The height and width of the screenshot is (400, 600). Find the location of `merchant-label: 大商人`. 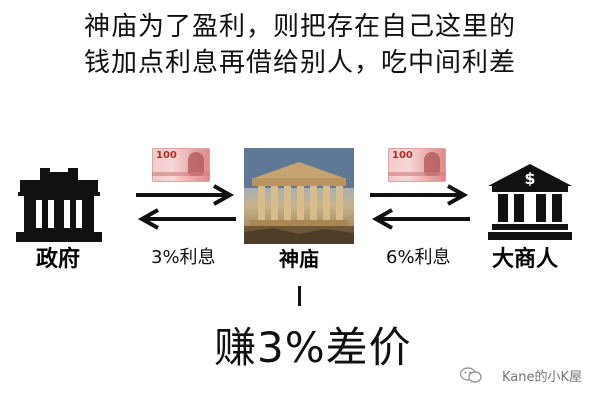

merchant-label: 大商人 is located at coordinates (525, 259).